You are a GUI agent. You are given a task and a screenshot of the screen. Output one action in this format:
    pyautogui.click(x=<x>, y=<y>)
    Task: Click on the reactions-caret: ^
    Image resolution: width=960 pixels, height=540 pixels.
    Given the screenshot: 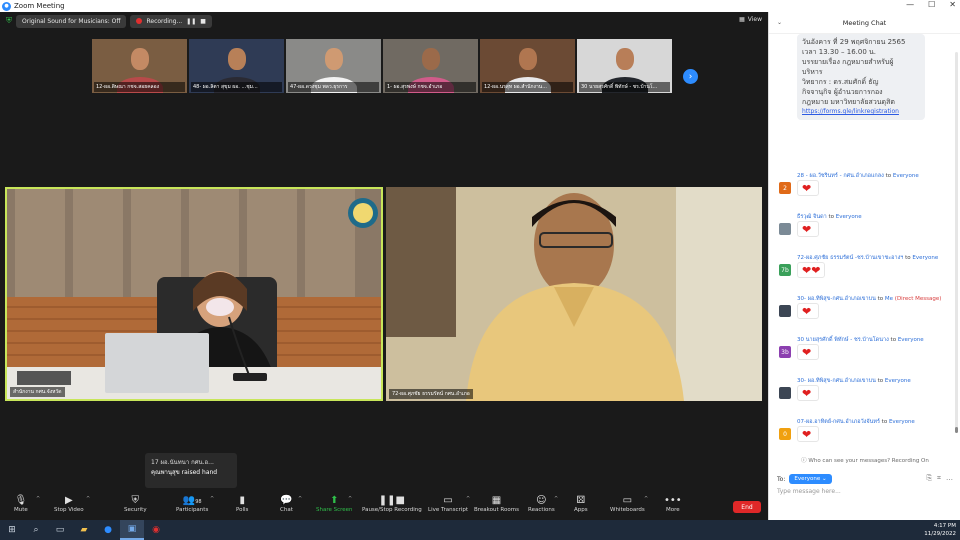 What is the action you would take?
    pyautogui.click(x=556, y=499)
    